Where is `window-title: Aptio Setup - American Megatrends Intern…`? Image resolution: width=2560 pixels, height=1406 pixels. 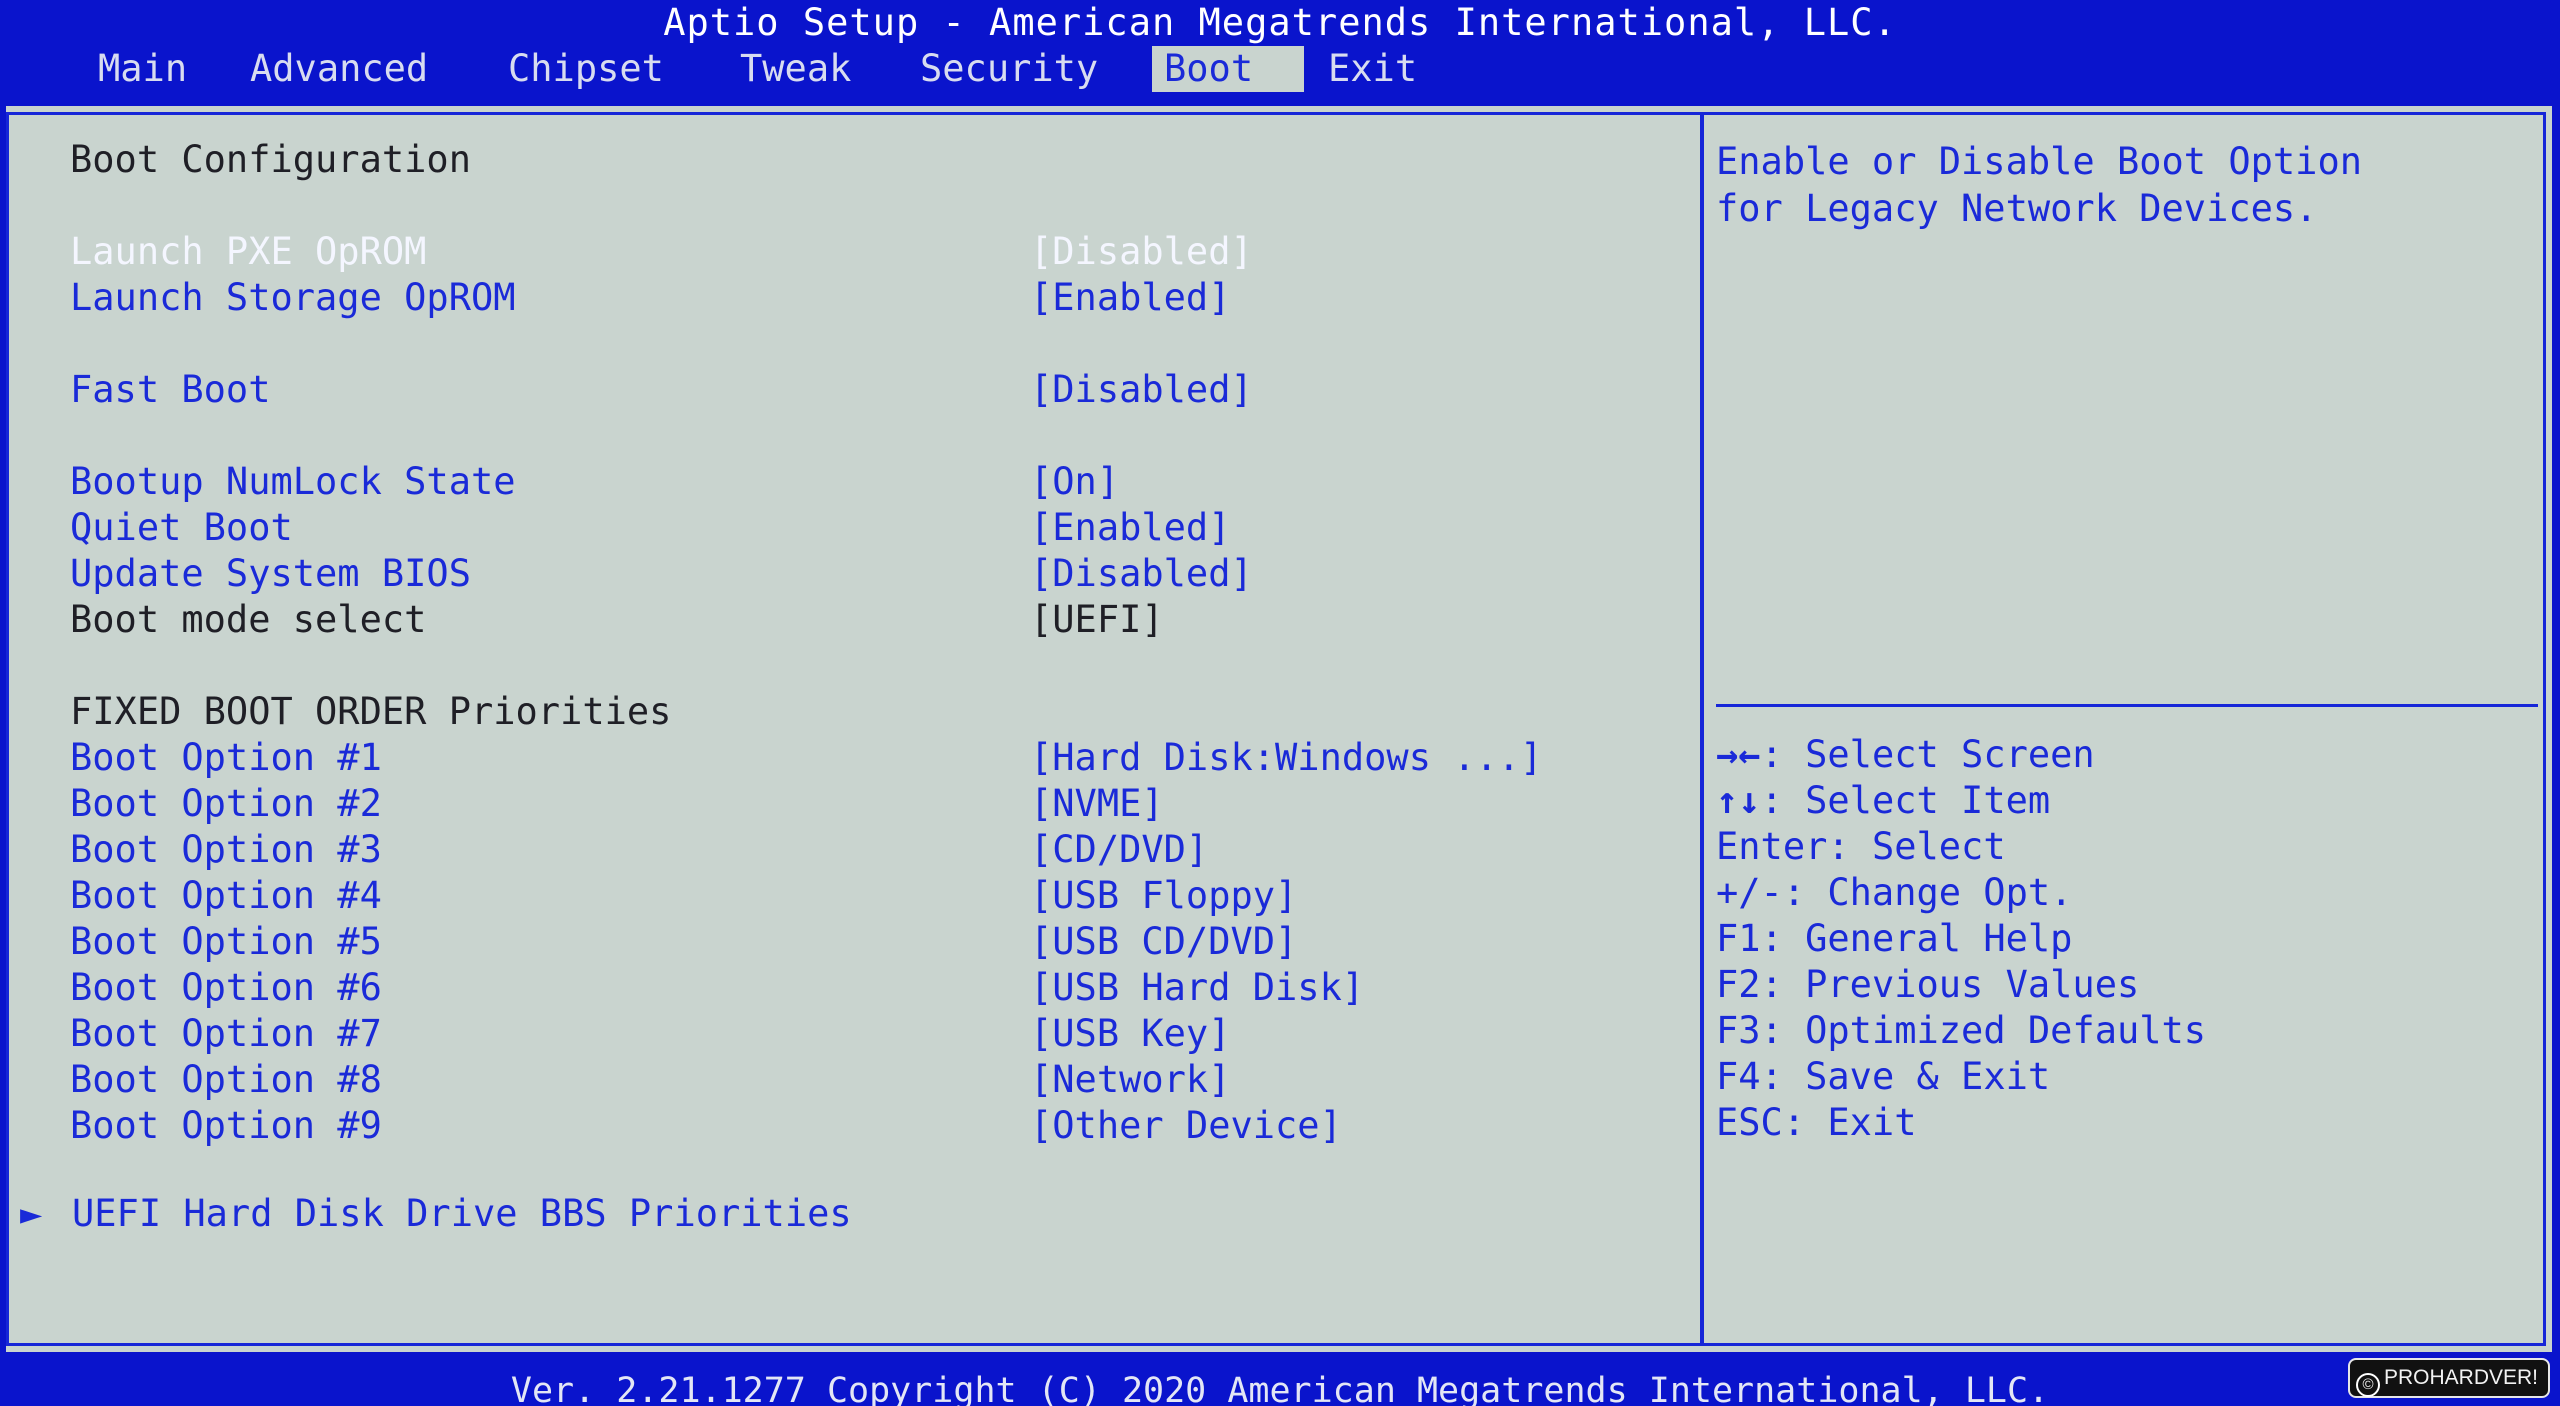
window-title: Aptio Setup - American Megatrends Intern… is located at coordinates (1280, 22).